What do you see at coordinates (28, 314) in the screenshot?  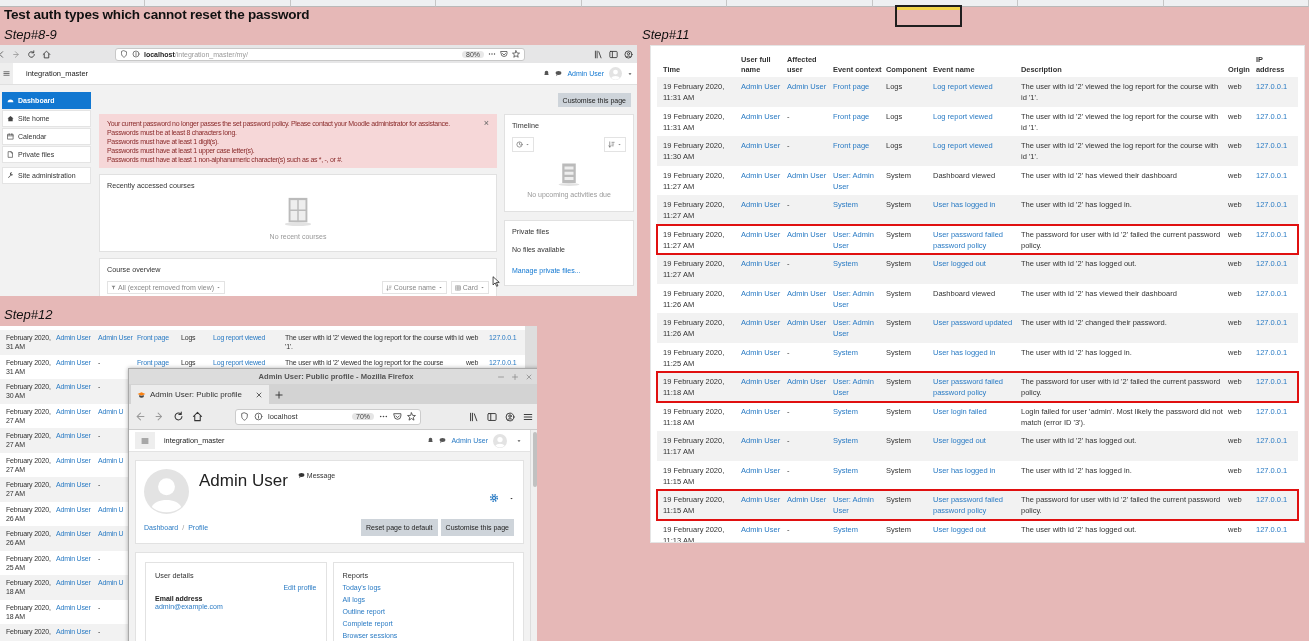 I see `step-caption: Step#12` at bounding box center [28, 314].